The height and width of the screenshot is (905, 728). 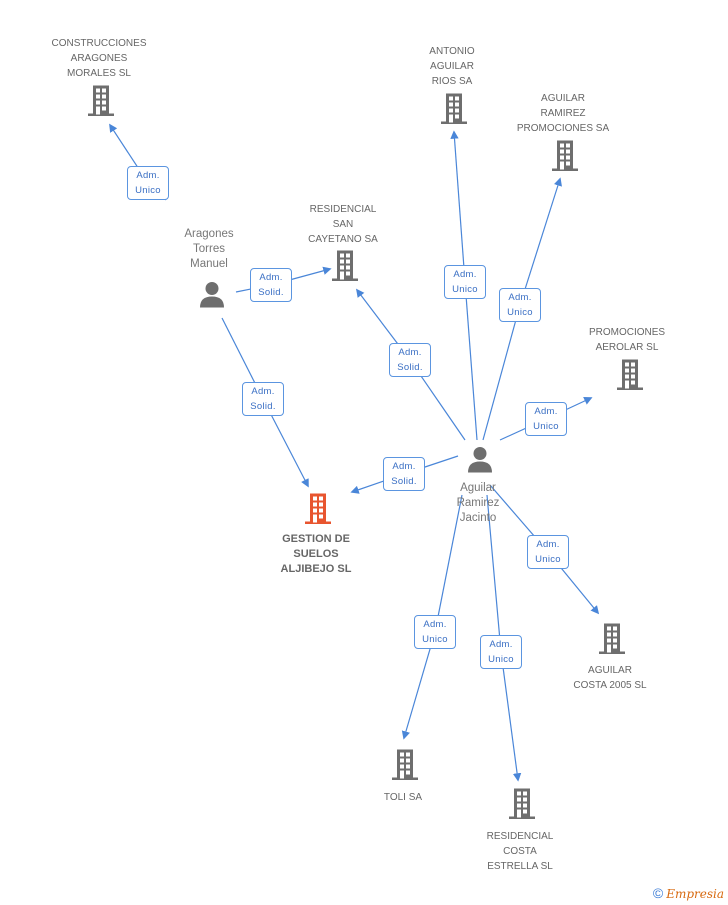 I want to click on name-line: AEROLAR SL, so click(x=627, y=347).